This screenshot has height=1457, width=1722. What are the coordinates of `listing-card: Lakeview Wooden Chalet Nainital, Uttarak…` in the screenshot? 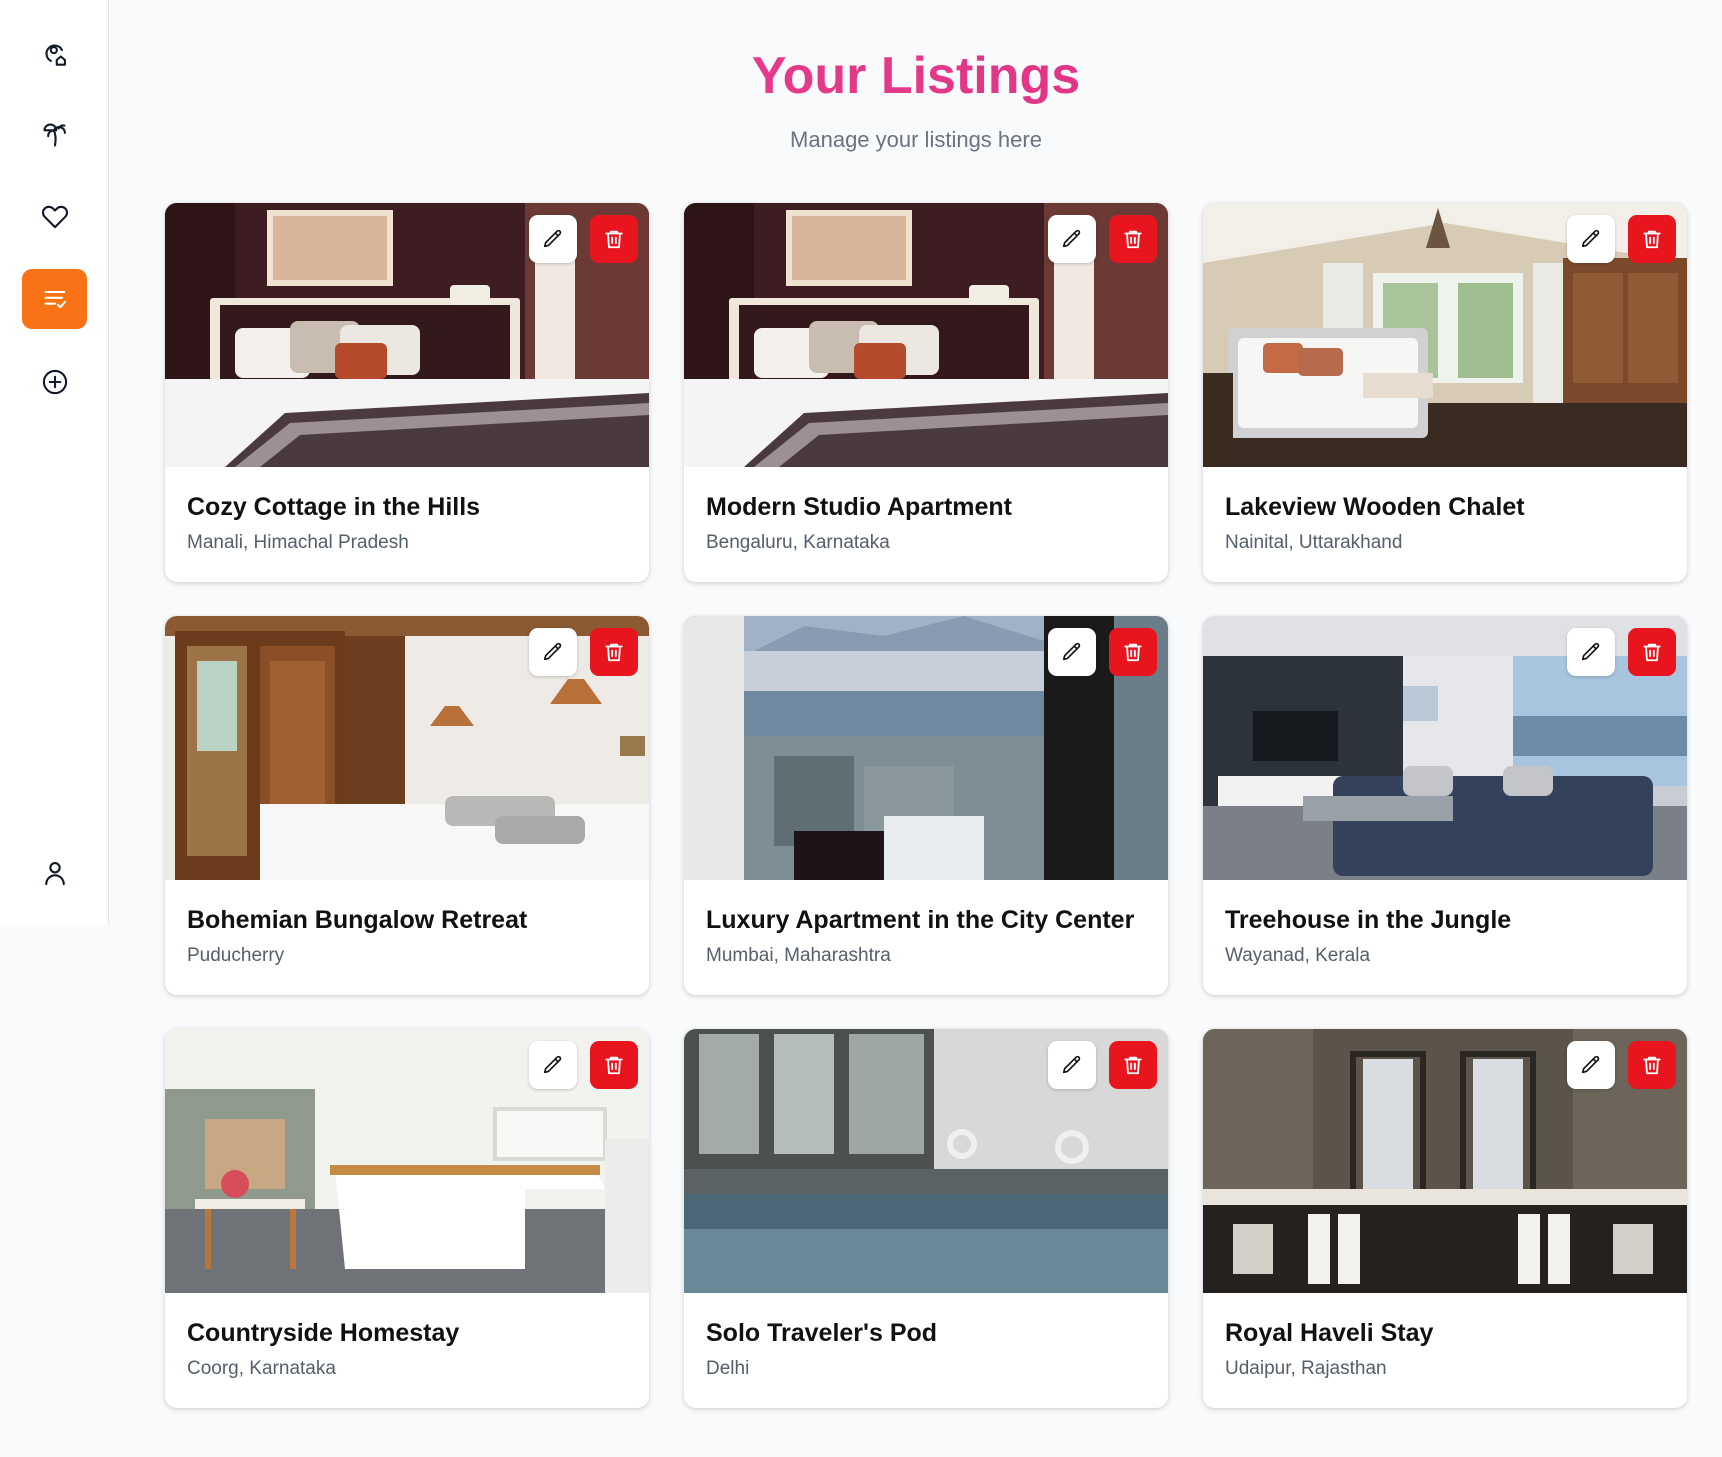 It's located at (1445, 392).